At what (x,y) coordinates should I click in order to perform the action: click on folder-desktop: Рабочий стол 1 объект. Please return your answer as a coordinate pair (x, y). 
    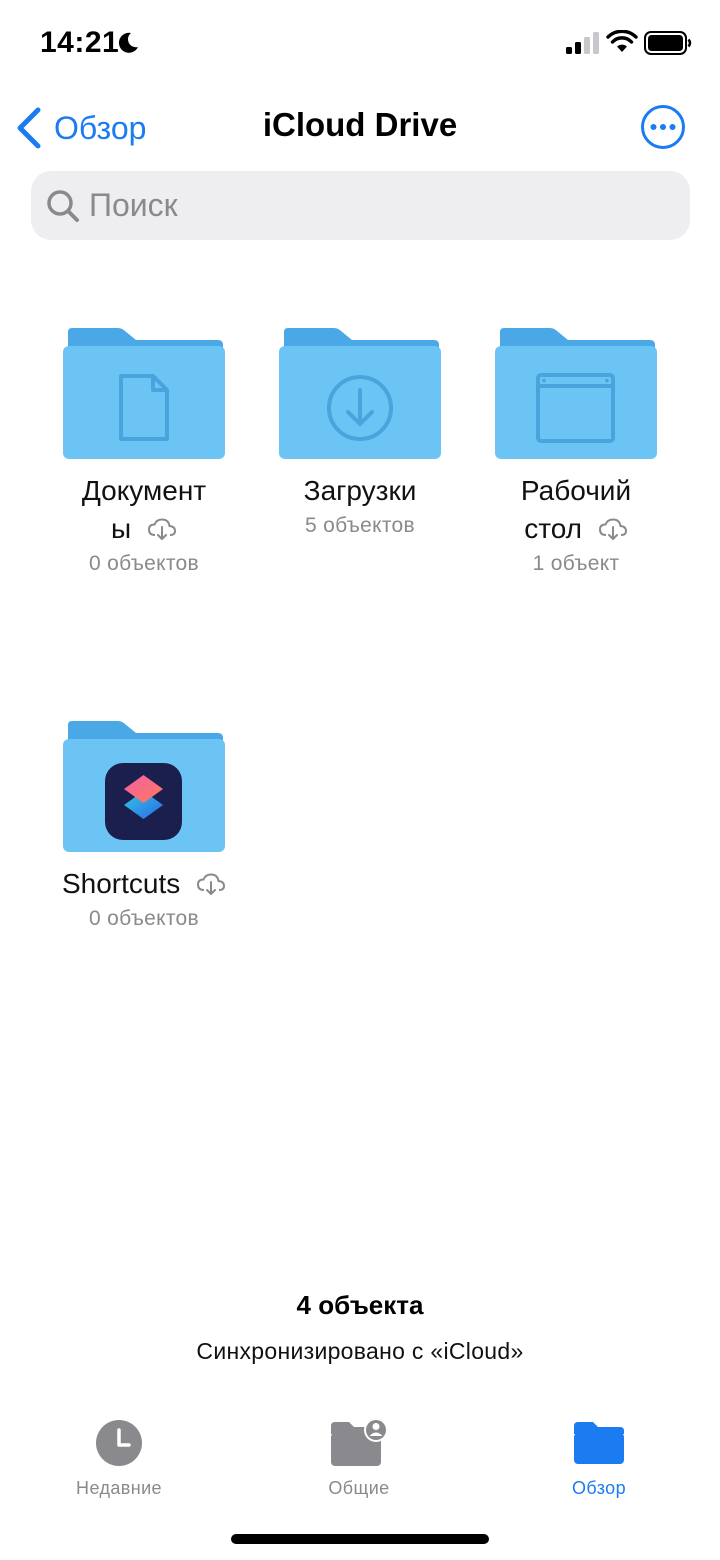
    Looking at the image, I should click on (576, 452).